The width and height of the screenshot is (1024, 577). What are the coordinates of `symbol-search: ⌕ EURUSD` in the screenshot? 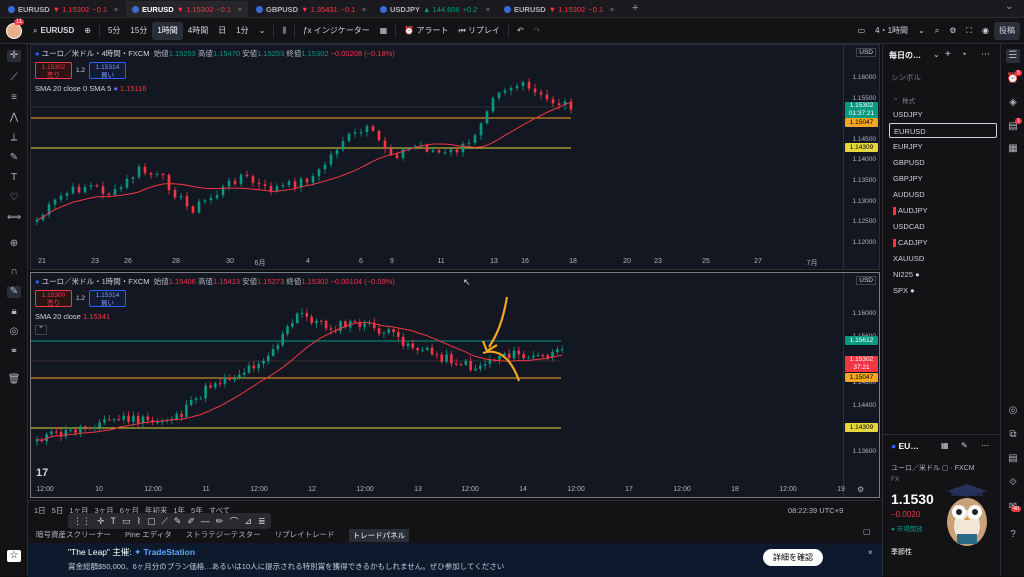 It's located at (53, 31).